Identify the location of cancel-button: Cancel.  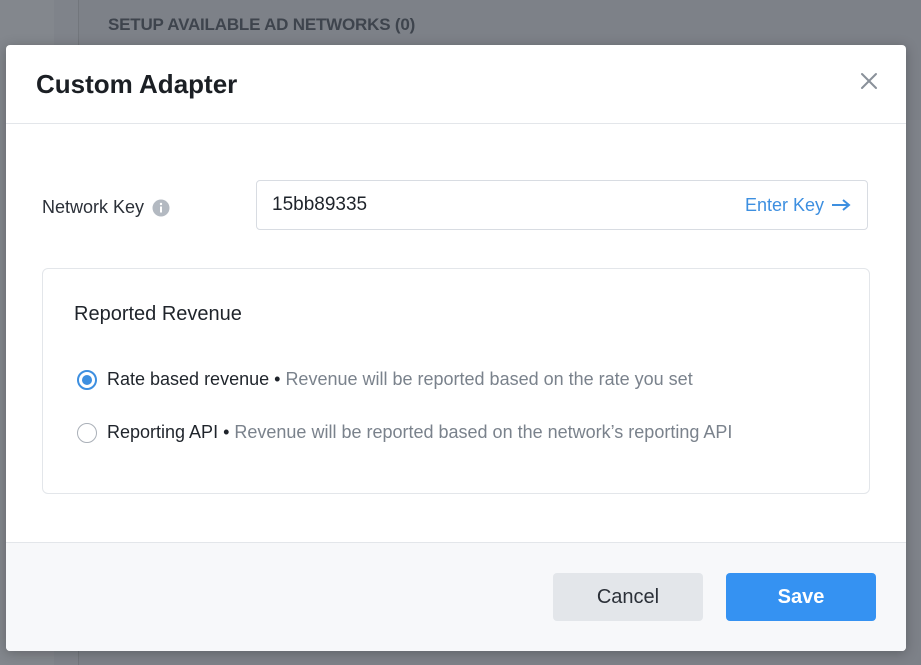
(628, 597).